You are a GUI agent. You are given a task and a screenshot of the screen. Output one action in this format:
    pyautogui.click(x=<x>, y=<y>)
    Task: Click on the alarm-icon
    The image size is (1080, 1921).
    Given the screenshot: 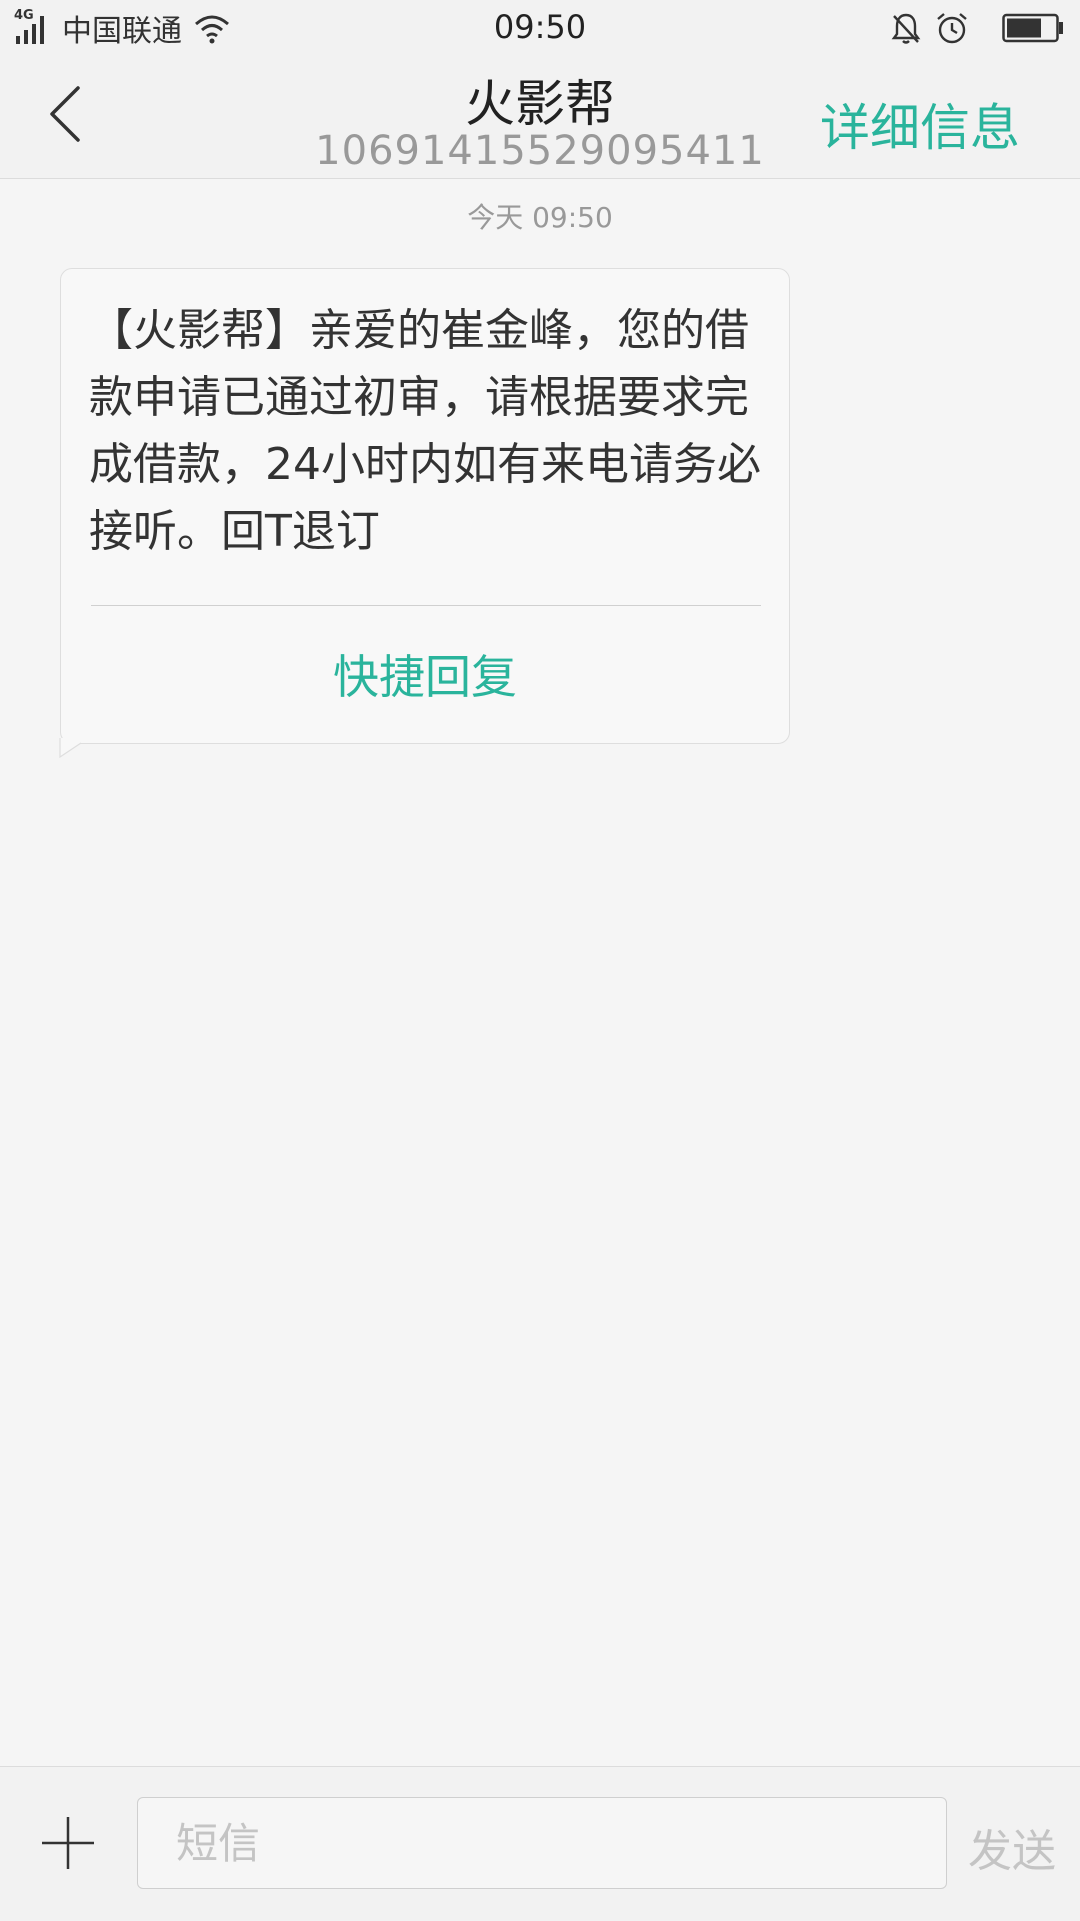 What is the action you would take?
    pyautogui.click(x=952, y=28)
    